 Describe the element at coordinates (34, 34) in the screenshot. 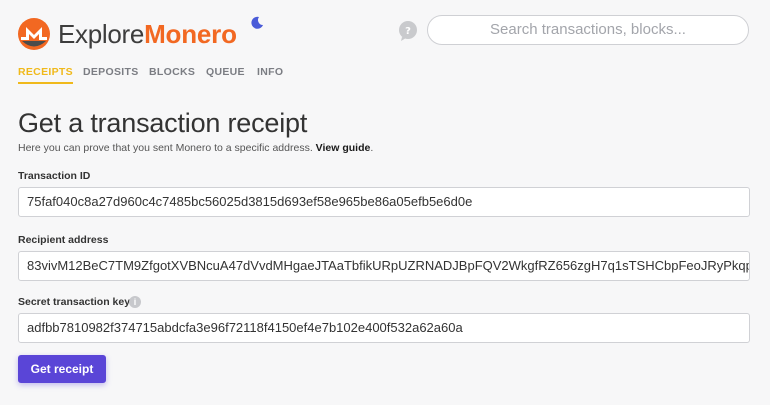

I see `monero-logo-icon` at that location.